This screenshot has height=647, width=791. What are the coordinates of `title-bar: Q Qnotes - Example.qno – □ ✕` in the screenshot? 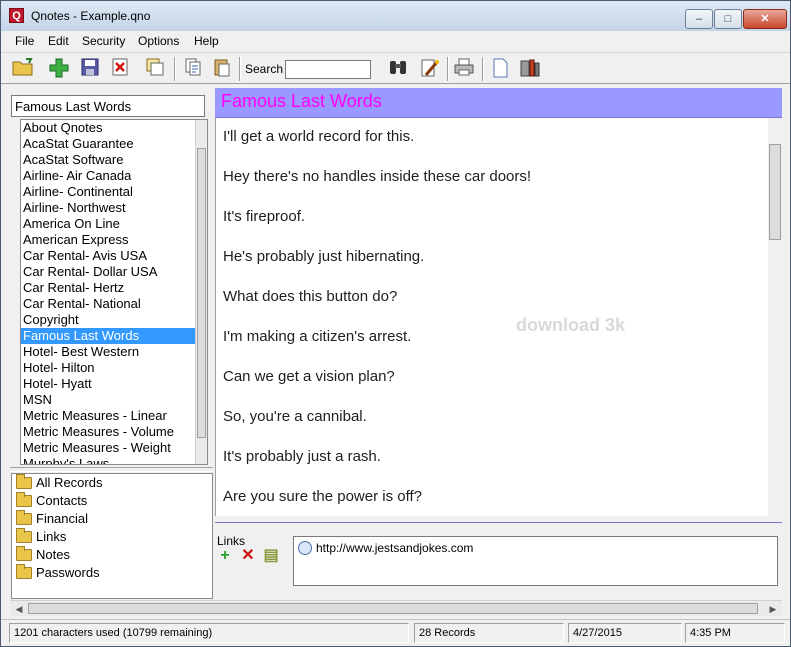 It's located at (395, 16).